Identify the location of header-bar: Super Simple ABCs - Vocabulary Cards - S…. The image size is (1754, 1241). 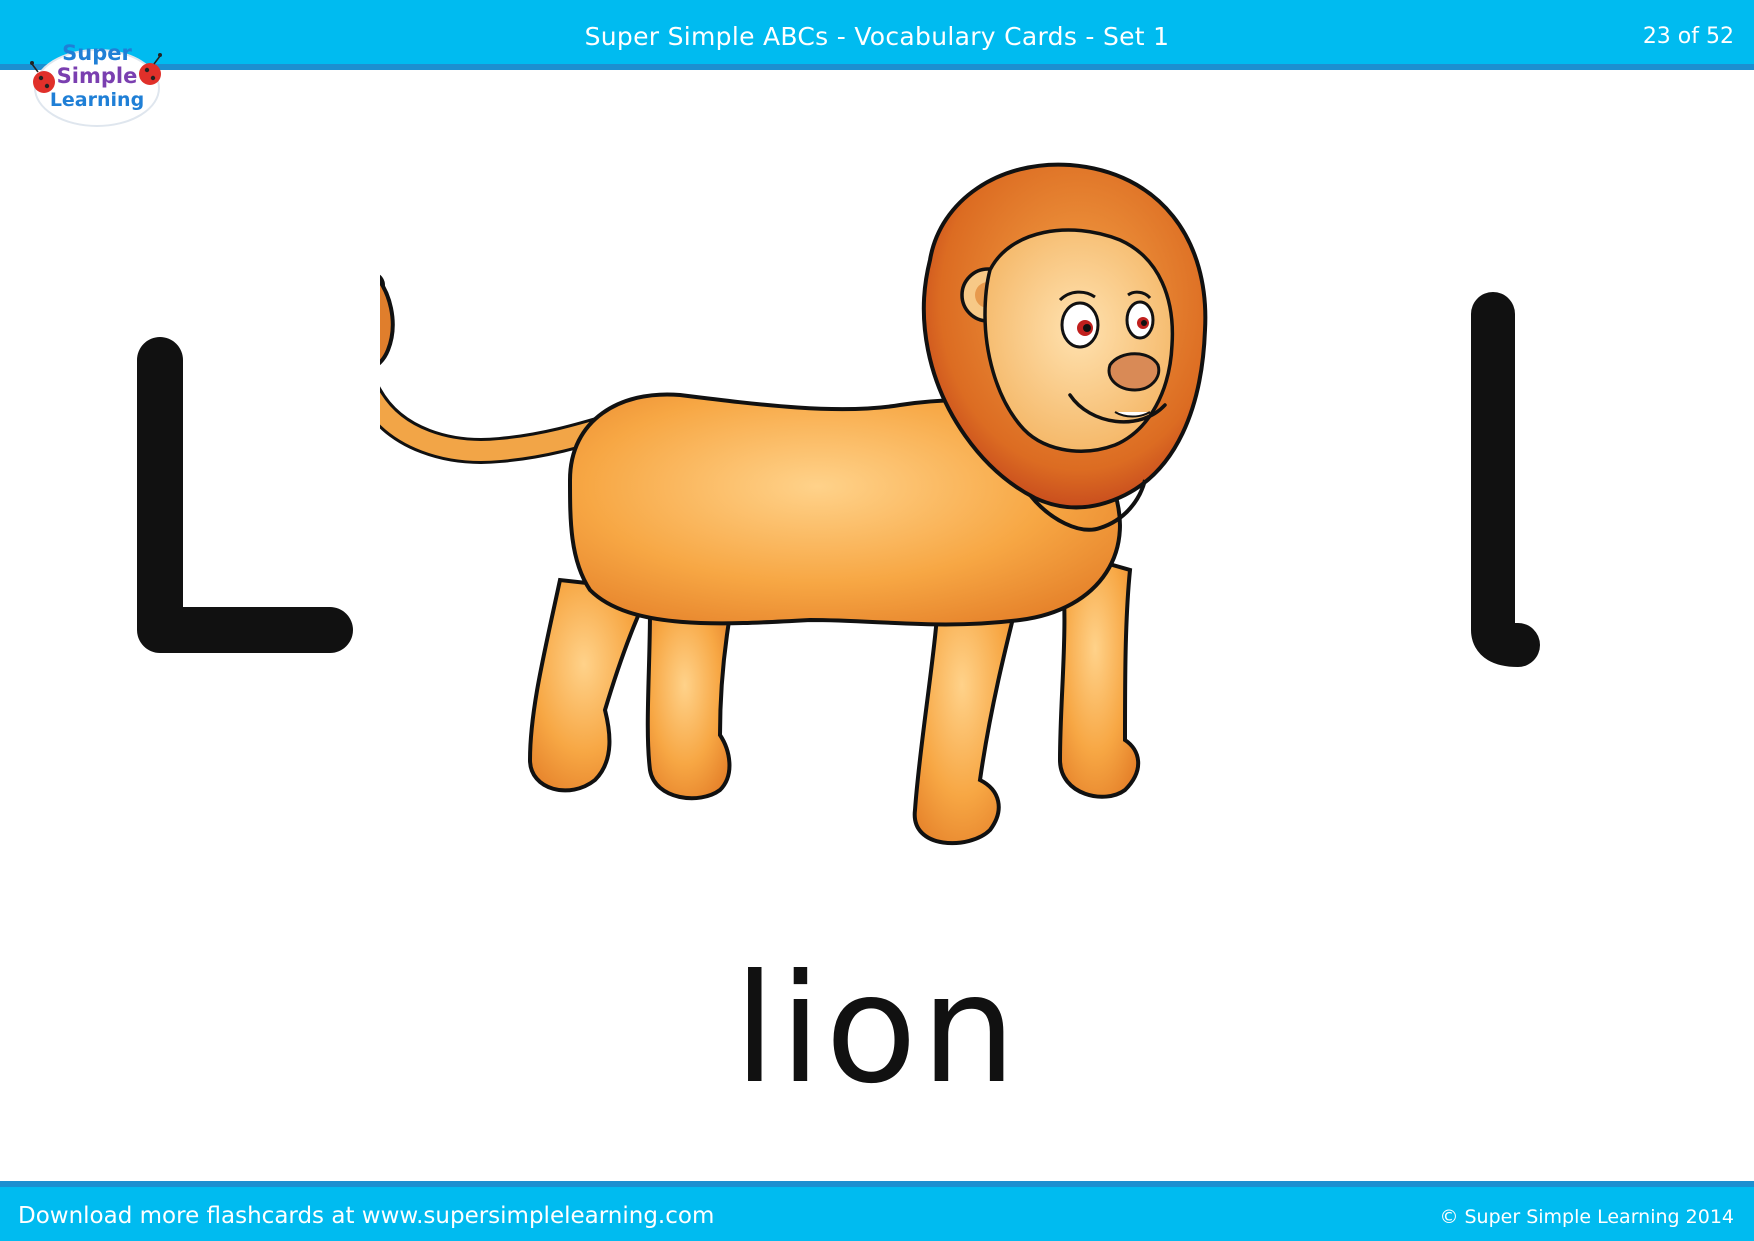
(877, 35).